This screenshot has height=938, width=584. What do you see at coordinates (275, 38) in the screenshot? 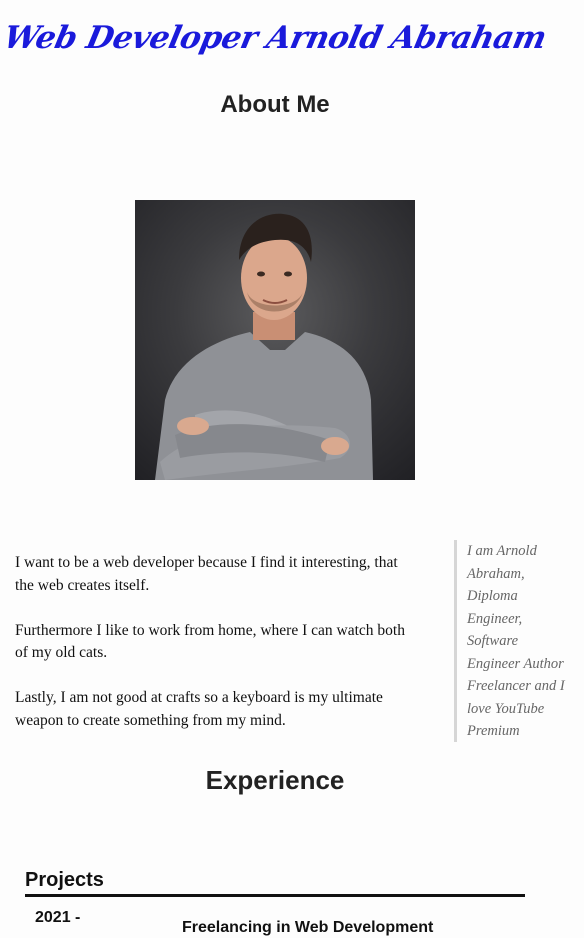
I see `site-title: Web Developer Arnold Abraham` at bounding box center [275, 38].